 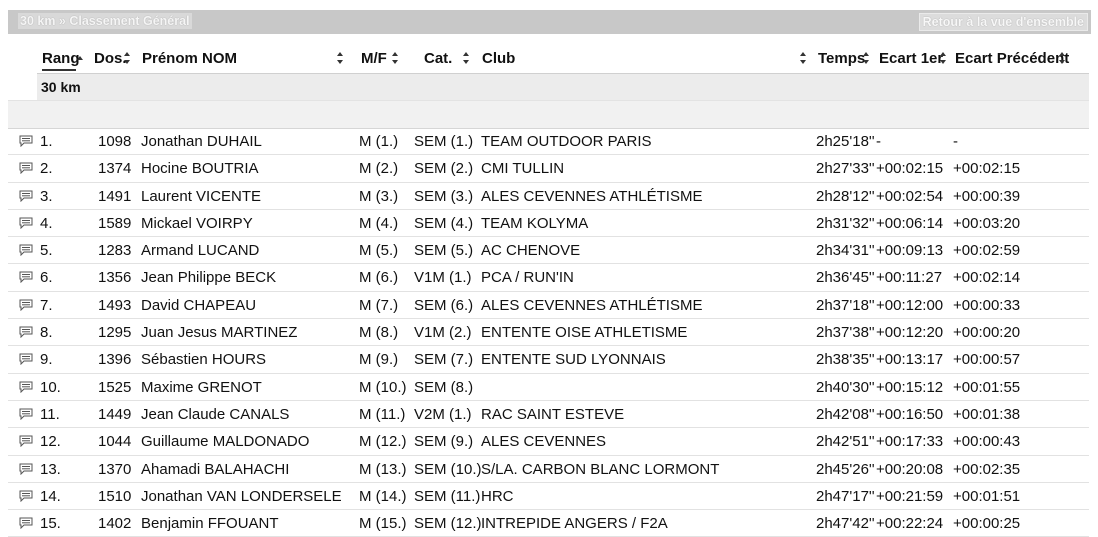 What do you see at coordinates (201, 141) in the screenshot?
I see `cell-name: Jonathan DUHAIL` at bounding box center [201, 141].